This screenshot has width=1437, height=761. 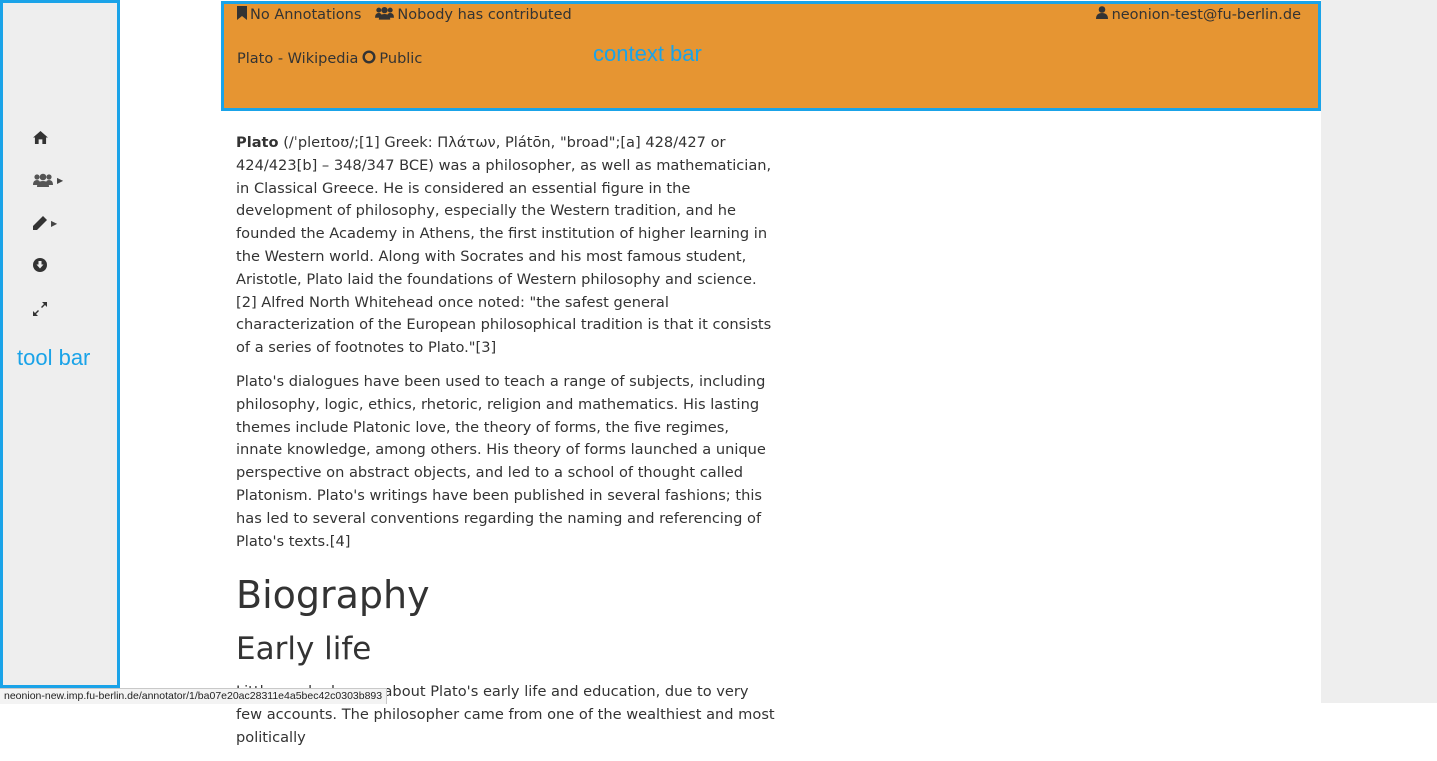 What do you see at coordinates (1206, 14) in the screenshot?
I see `user-email: neonion-test@fu-berlin.de` at bounding box center [1206, 14].